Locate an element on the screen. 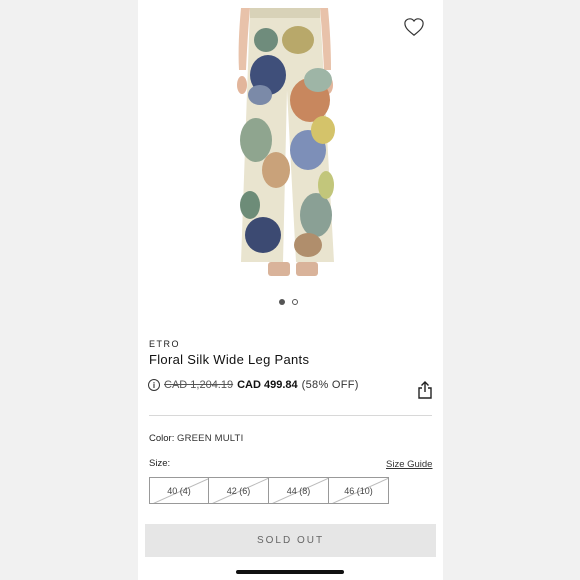  size-option: 46 (10) is located at coordinates (359, 490).